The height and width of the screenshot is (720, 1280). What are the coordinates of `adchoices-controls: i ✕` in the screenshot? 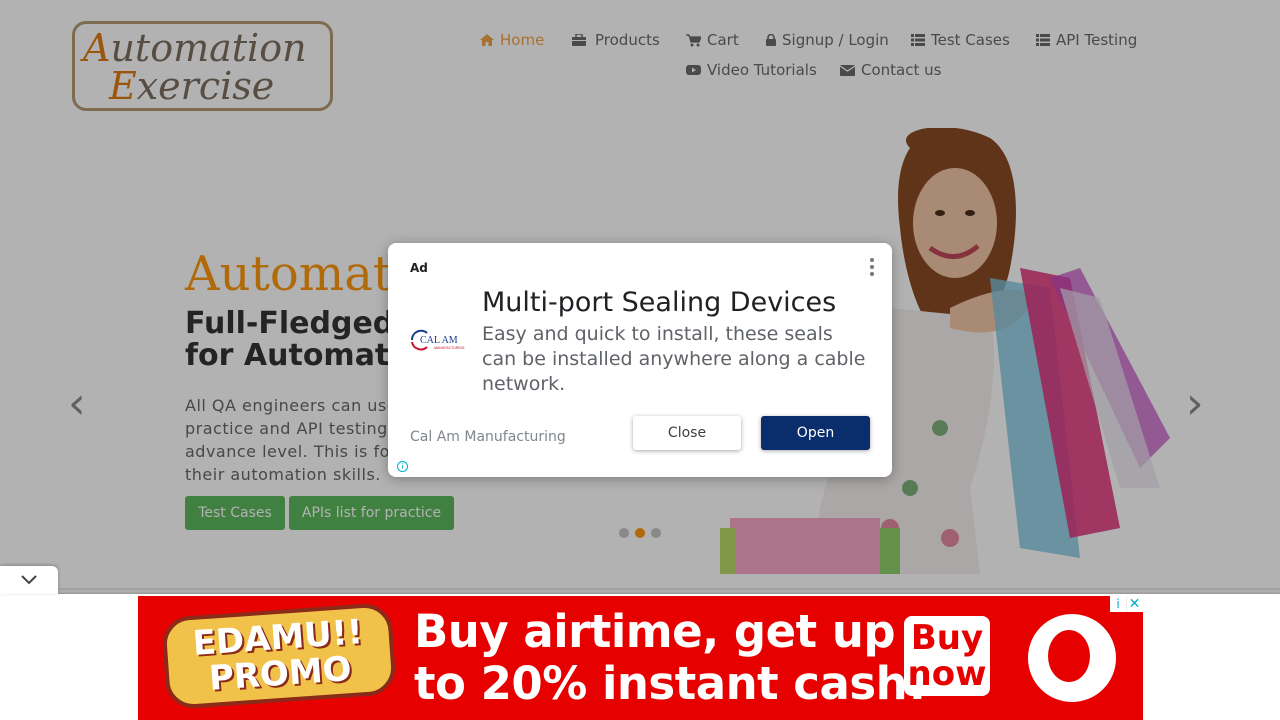 It's located at (1126, 604).